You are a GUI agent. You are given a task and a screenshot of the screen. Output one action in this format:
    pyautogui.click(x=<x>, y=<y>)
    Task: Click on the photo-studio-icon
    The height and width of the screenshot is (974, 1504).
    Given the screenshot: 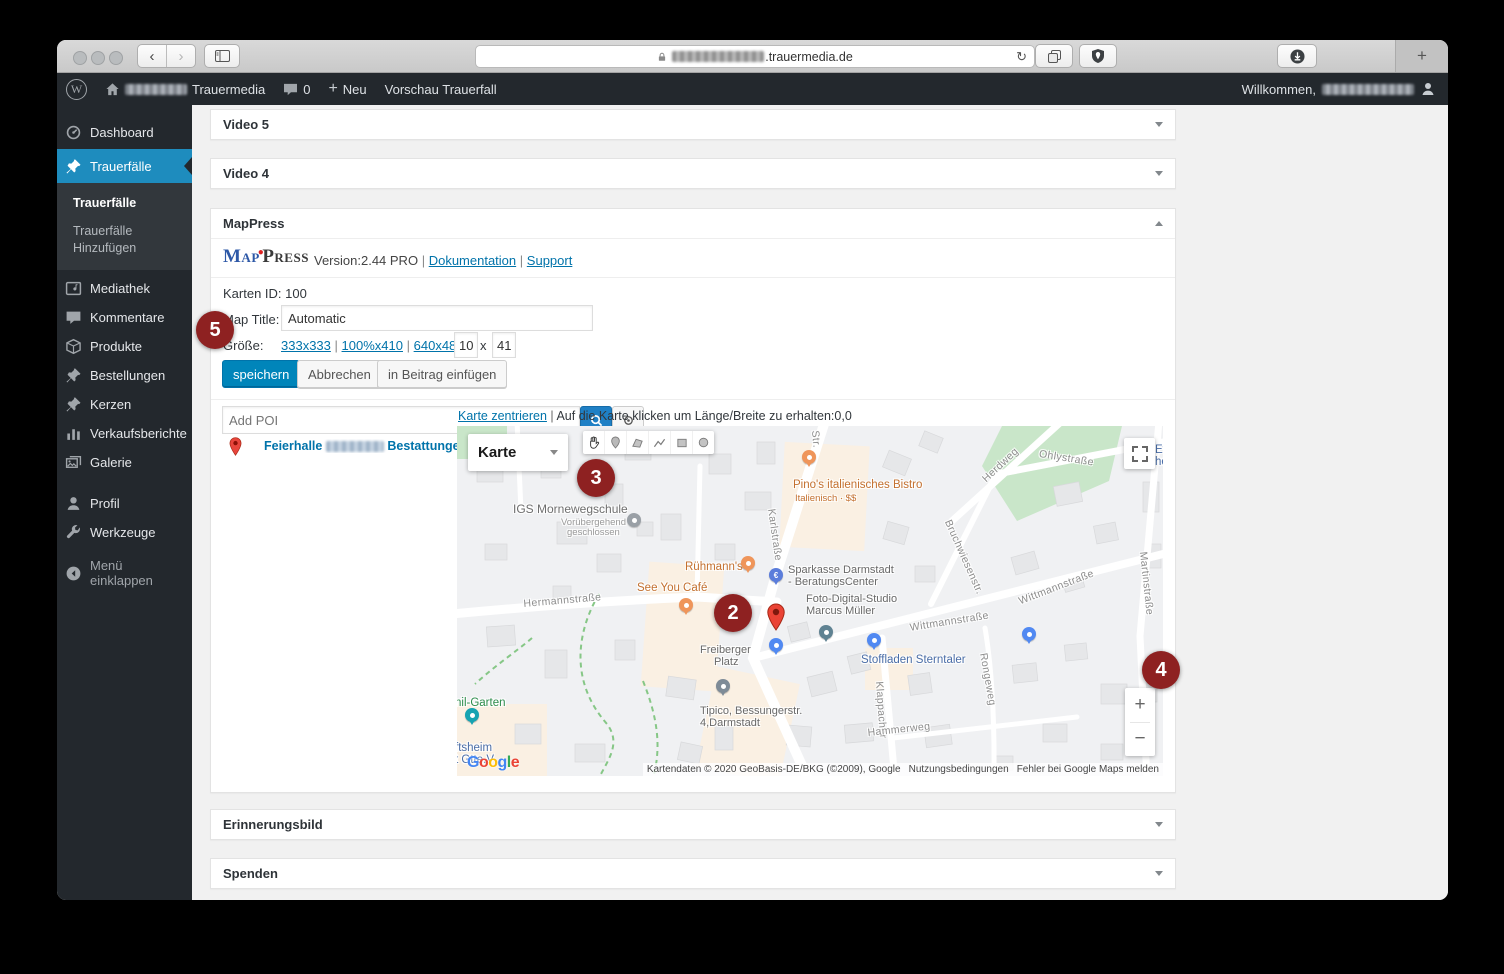 What is the action you would take?
    pyautogui.click(x=826, y=633)
    